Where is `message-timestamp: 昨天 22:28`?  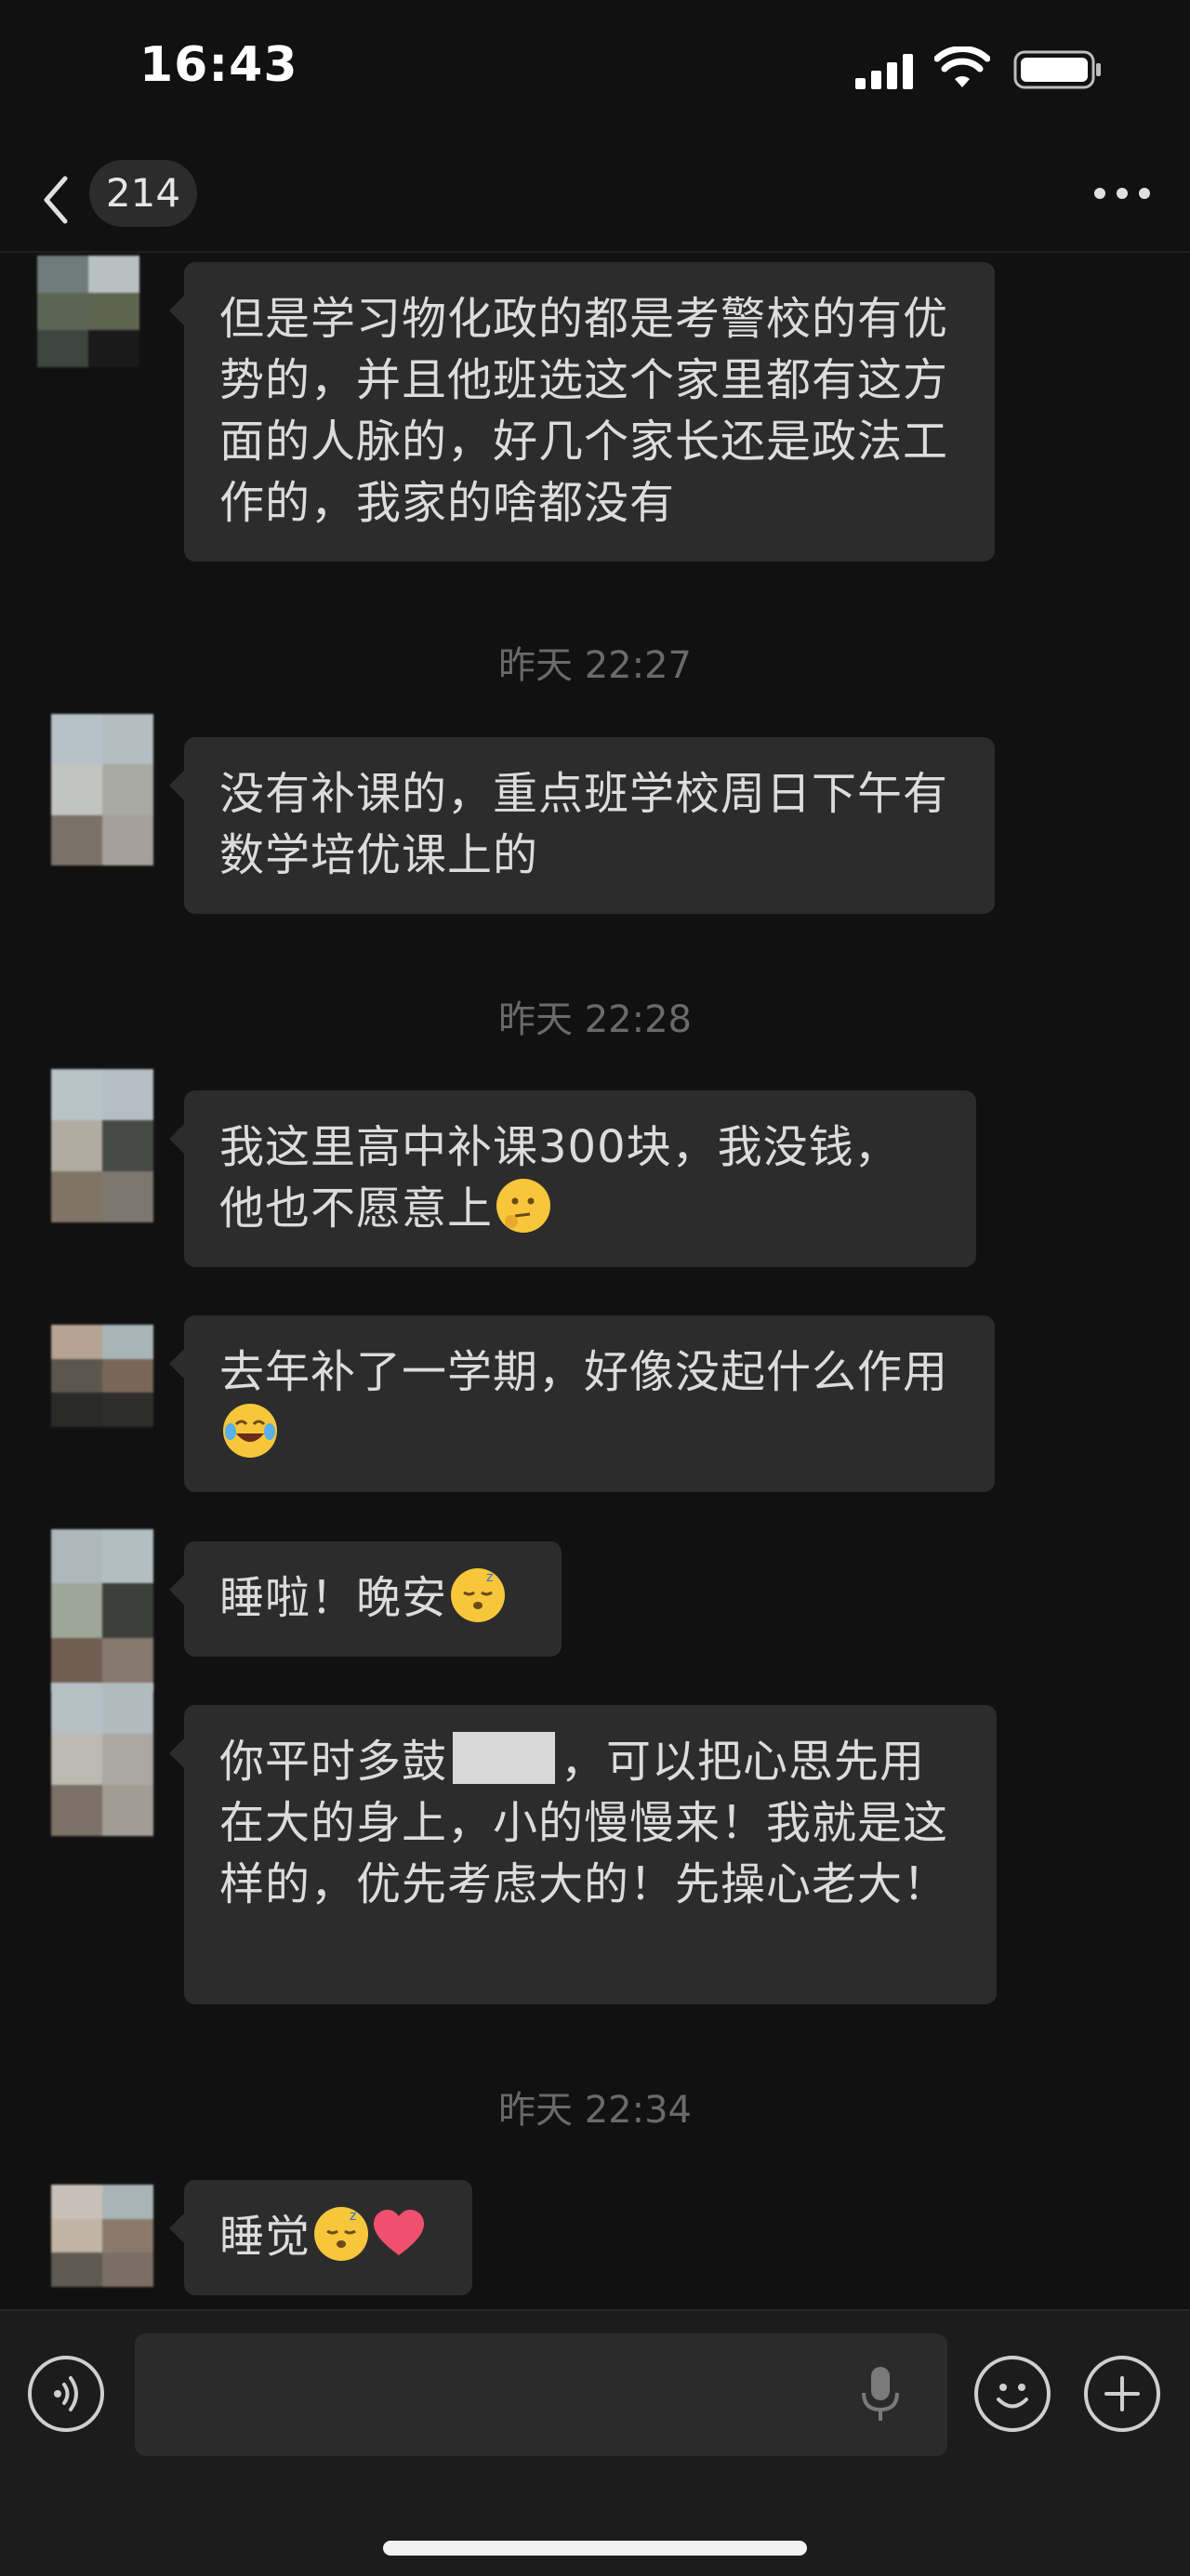
message-timestamp: 昨天 22:28 is located at coordinates (595, 1020).